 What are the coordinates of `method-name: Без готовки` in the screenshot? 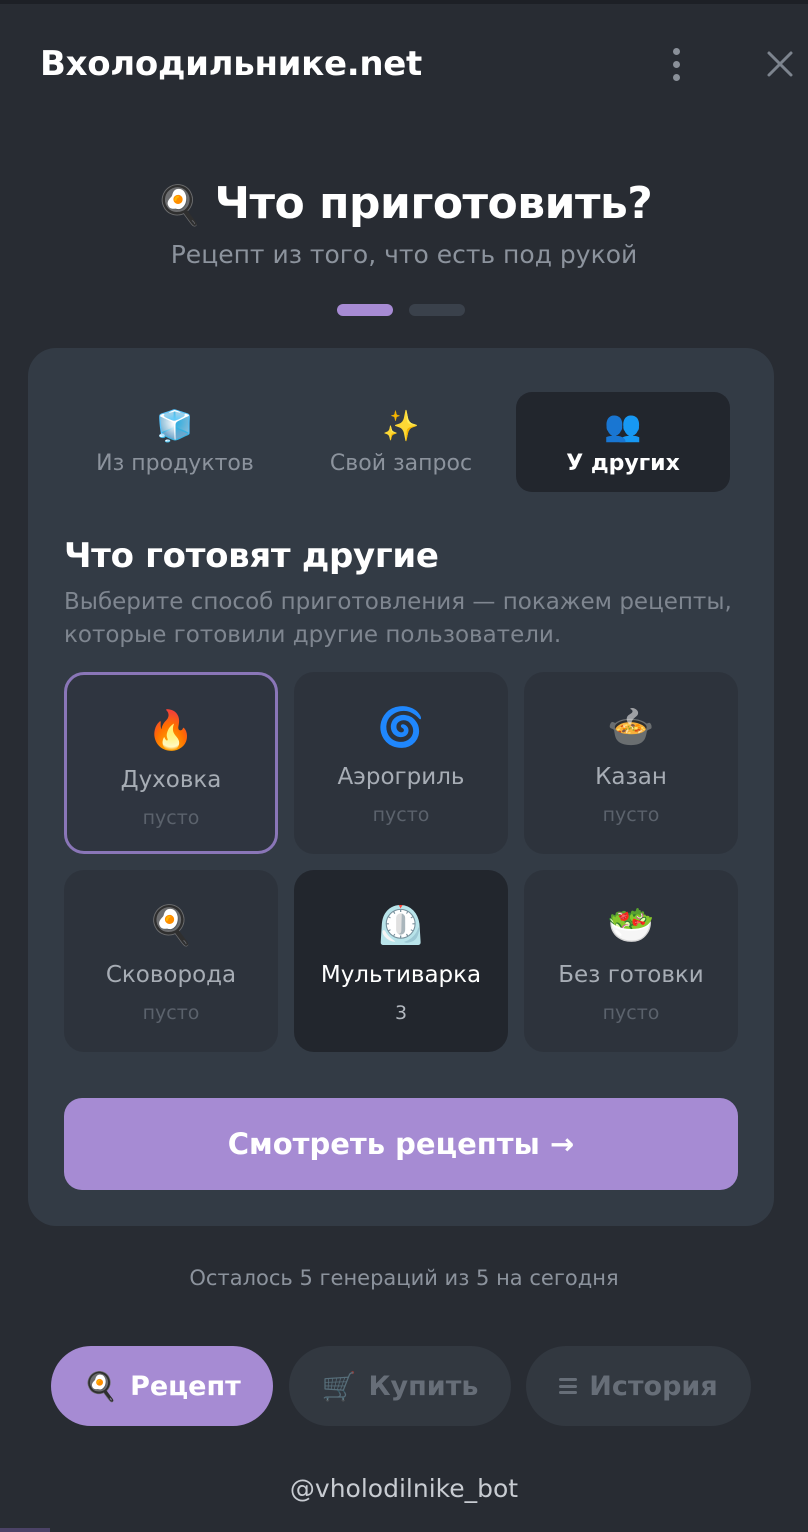 It's located at (631, 975).